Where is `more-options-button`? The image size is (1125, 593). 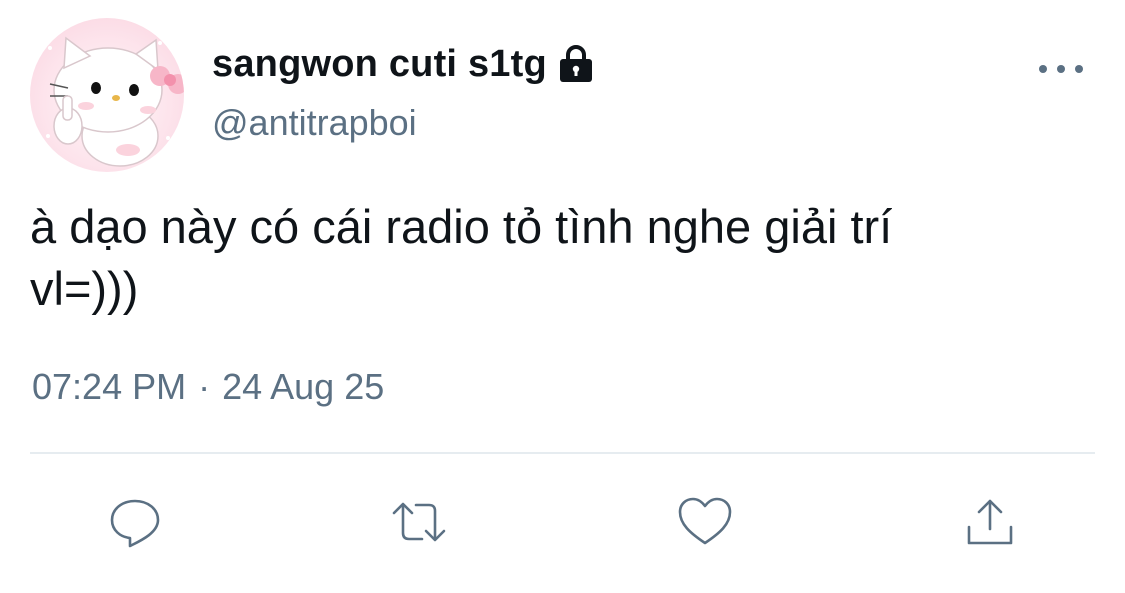
more-options-button is located at coordinates (1061, 69).